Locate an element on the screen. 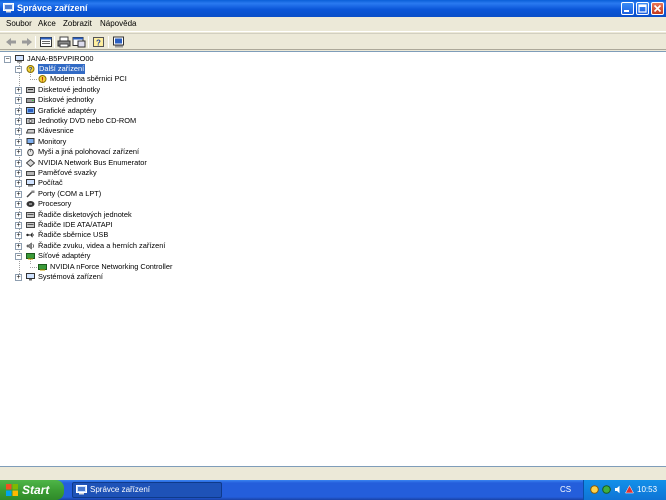 The width and height of the screenshot is (666, 500). forward-icon is located at coordinates (27, 42).